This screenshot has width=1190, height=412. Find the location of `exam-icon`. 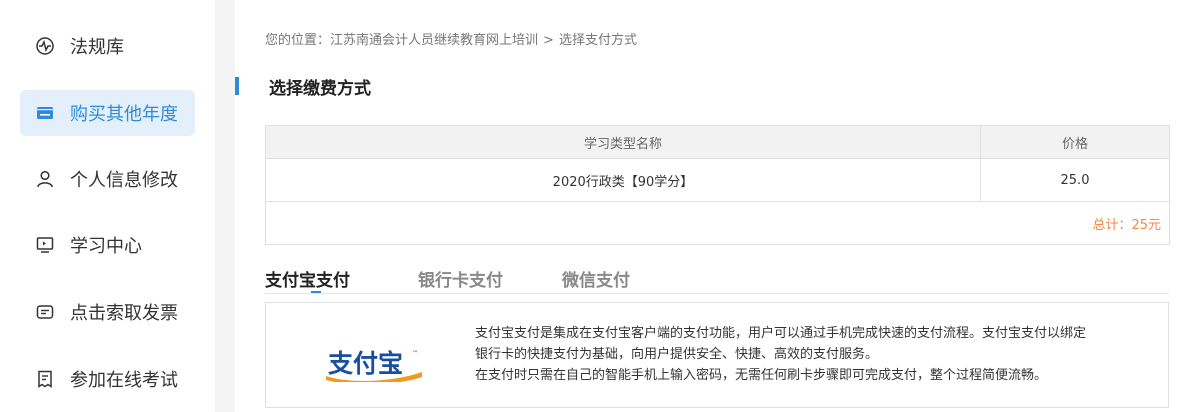

exam-icon is located at coordinates (45, 379).